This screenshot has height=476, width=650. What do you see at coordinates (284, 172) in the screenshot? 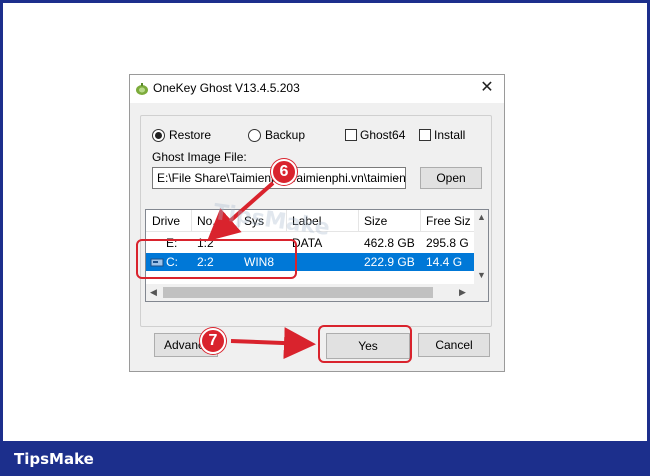
I see `step6-badge: 6` at bounding box center [284, 172].